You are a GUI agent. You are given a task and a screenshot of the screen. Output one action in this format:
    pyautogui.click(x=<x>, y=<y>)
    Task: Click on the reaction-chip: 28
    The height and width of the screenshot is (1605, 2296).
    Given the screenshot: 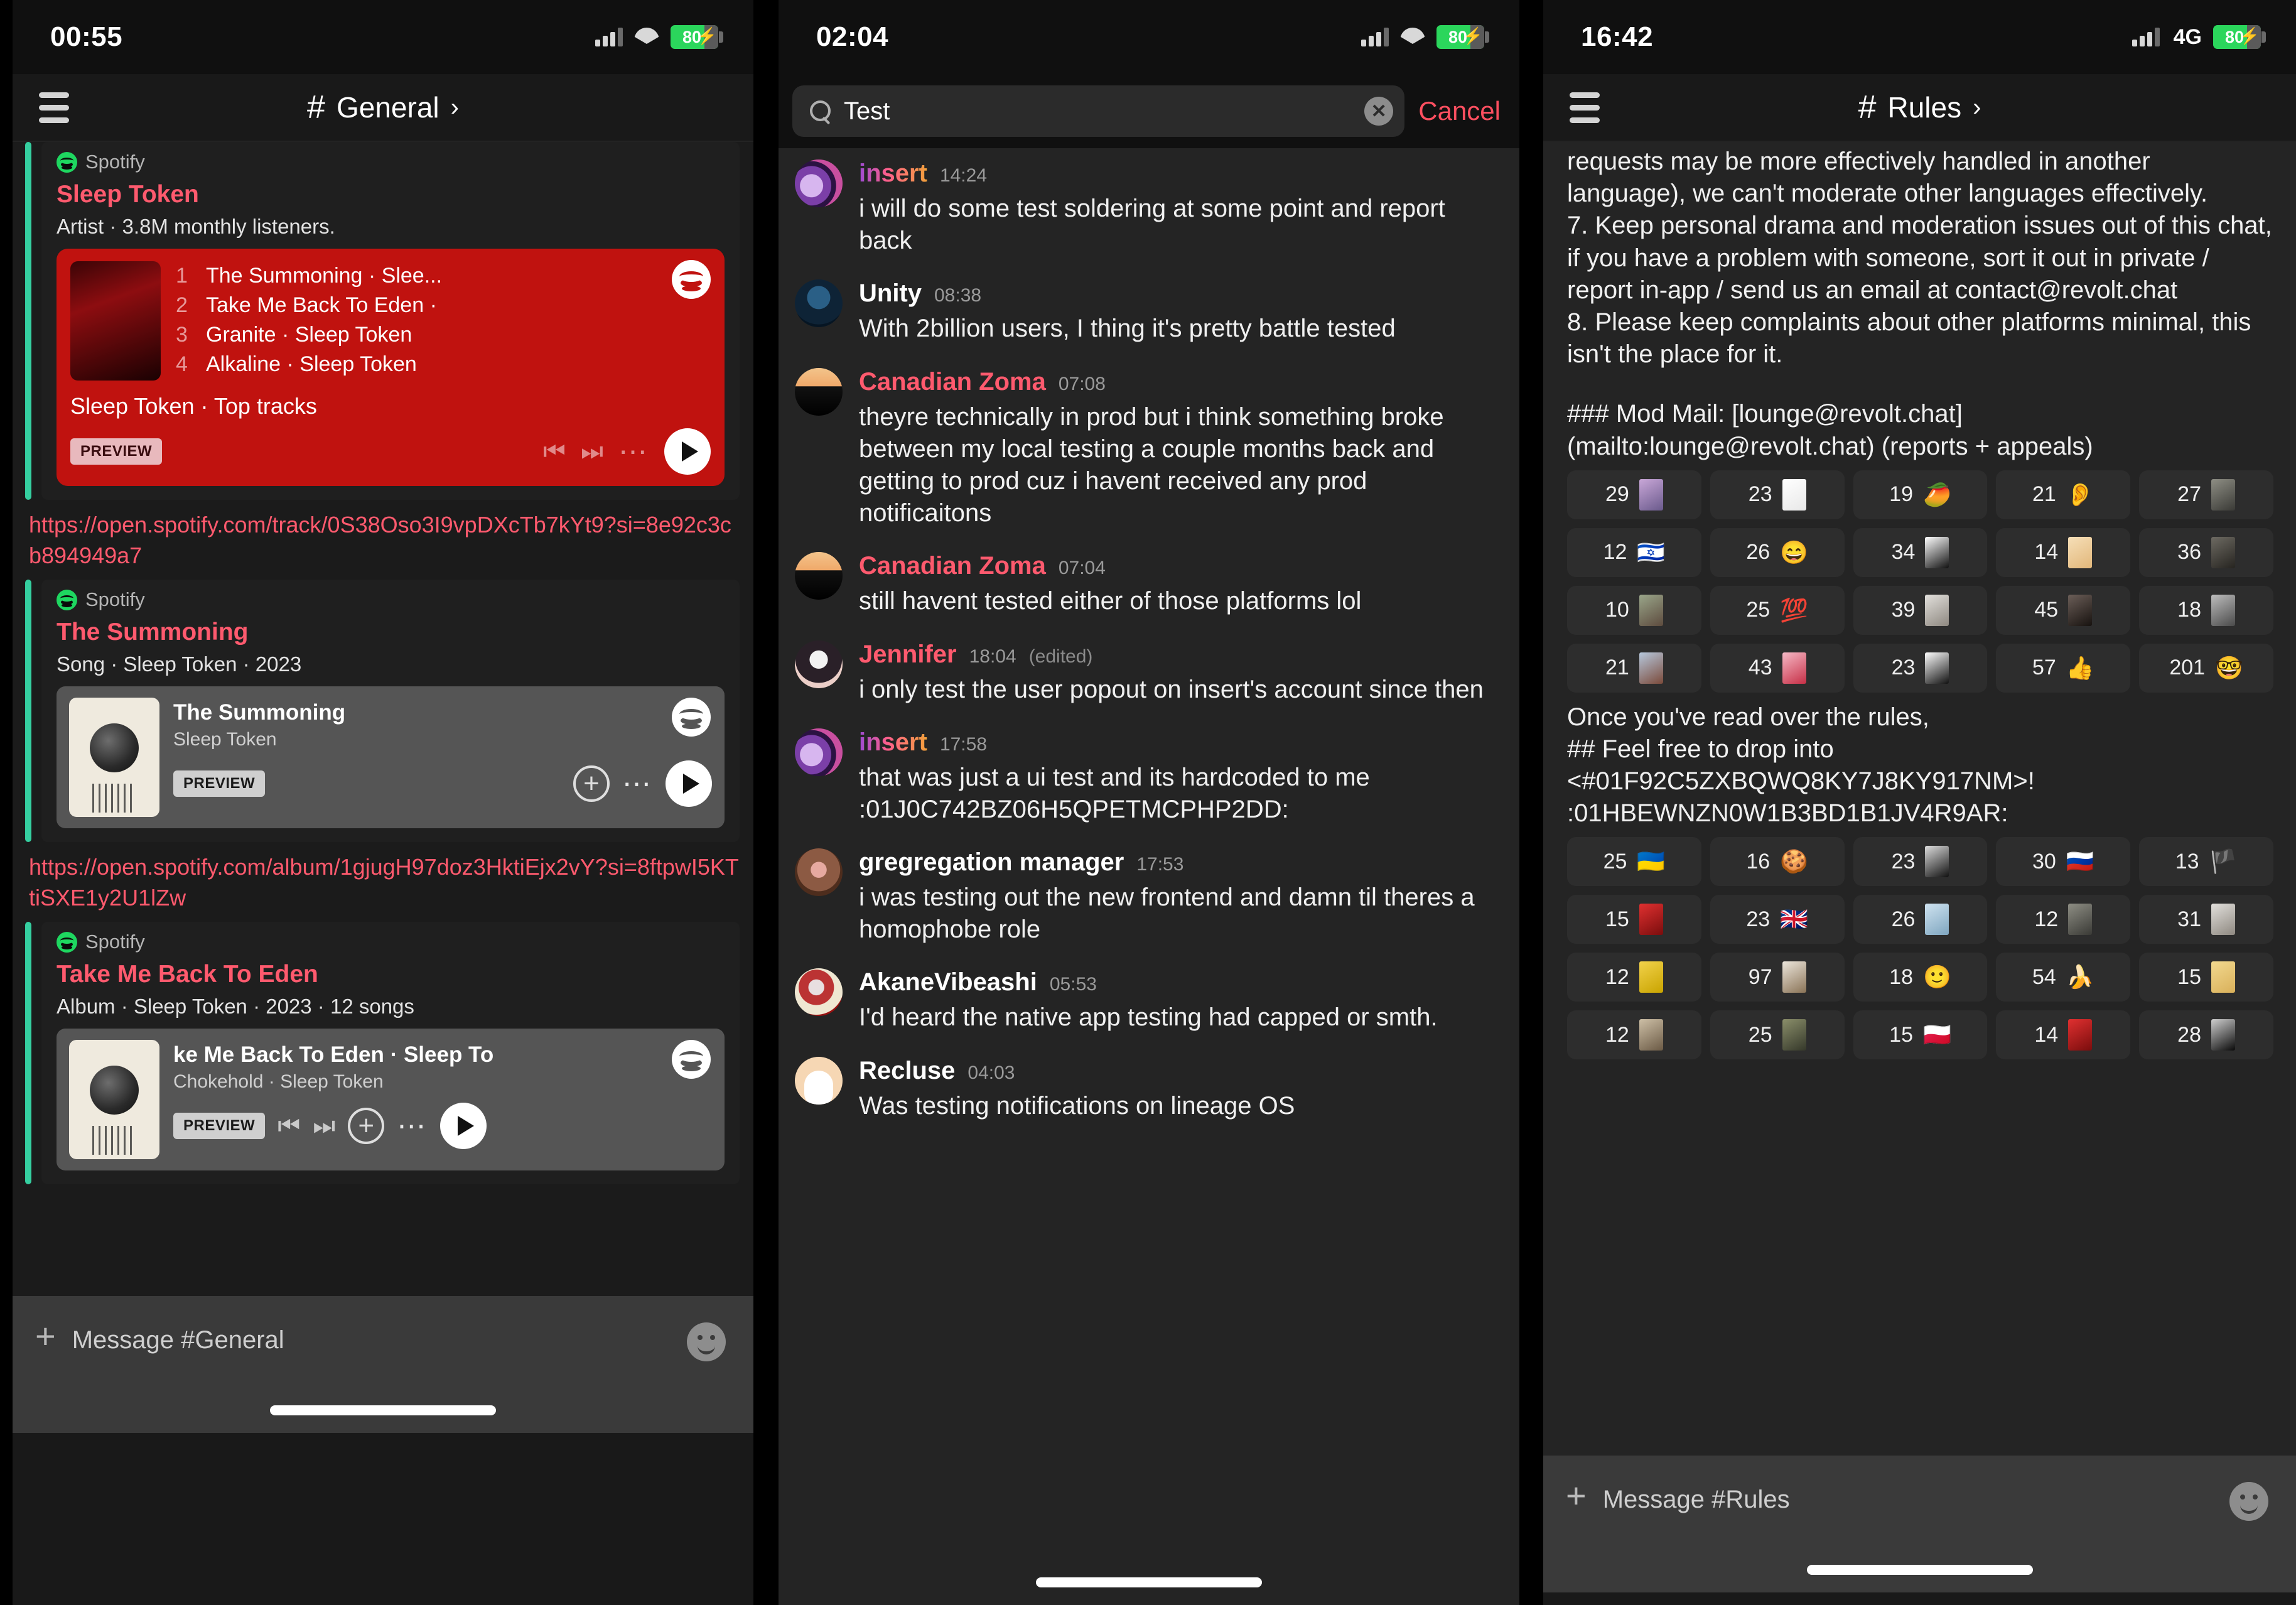 What is the action you would take?
    pyautogui.click(x=2206, y=1035)
    